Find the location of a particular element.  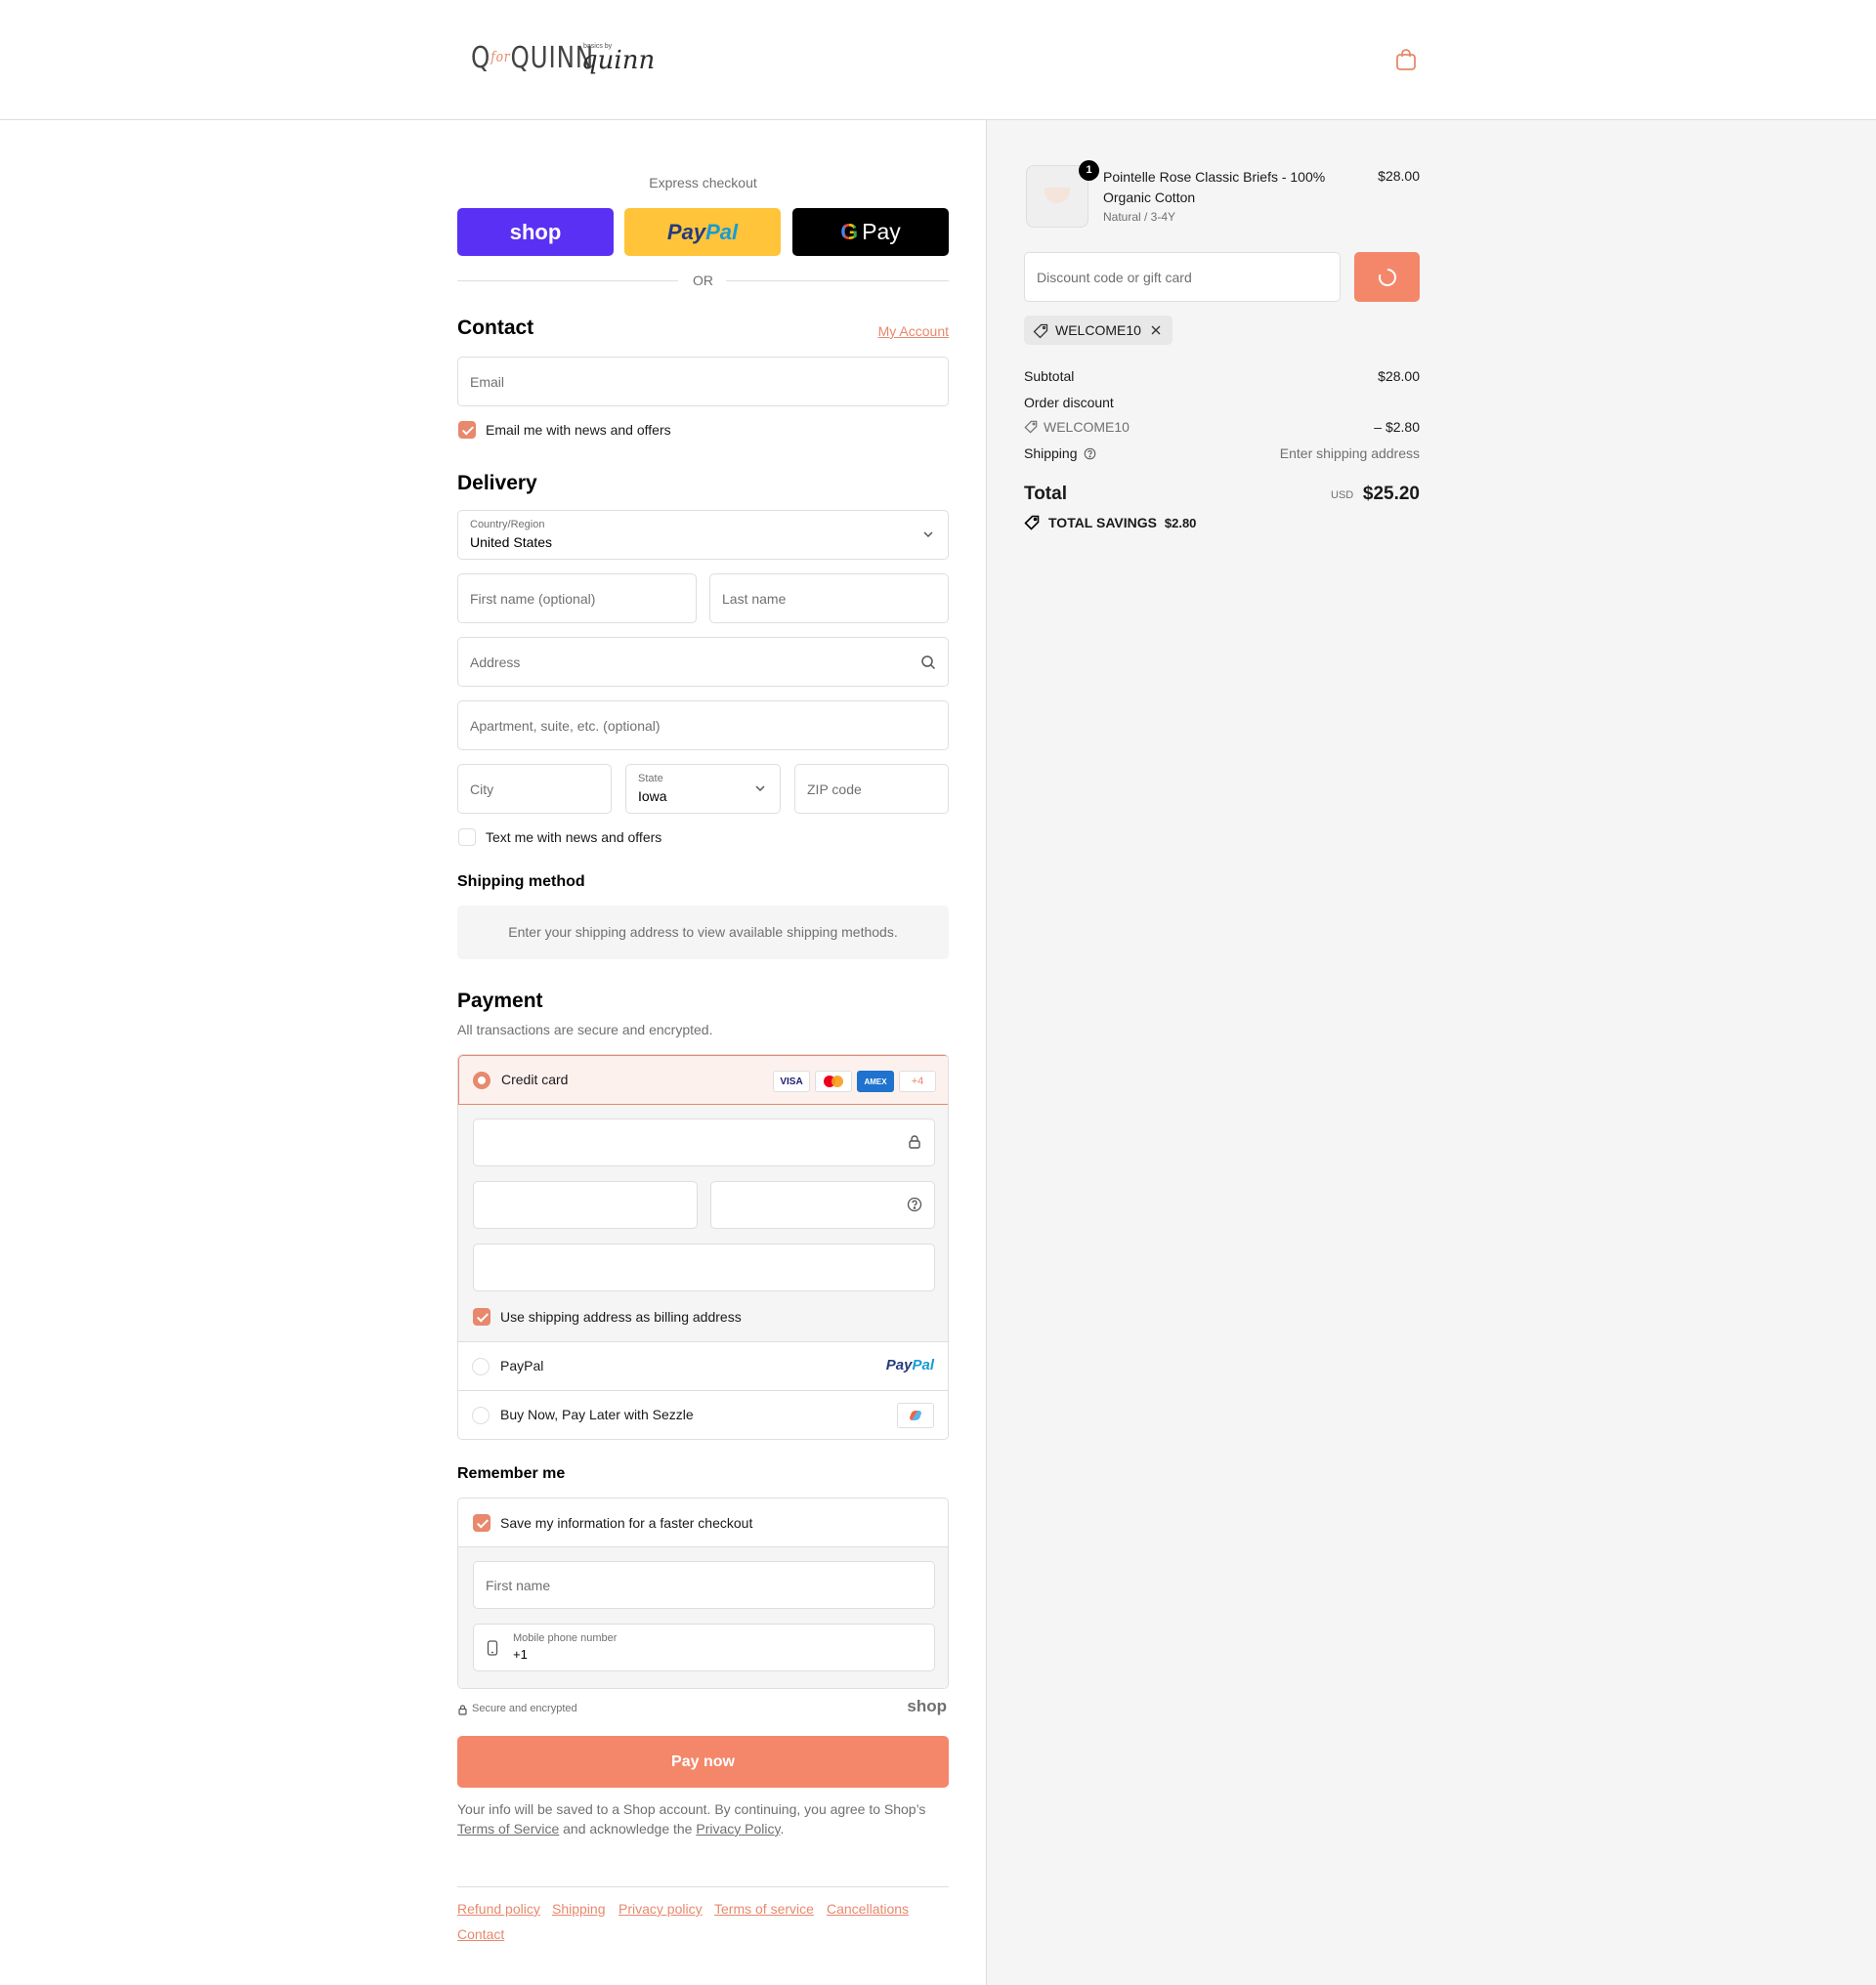

credit-card-label: Credit card is located at coordinates (535, 1079).